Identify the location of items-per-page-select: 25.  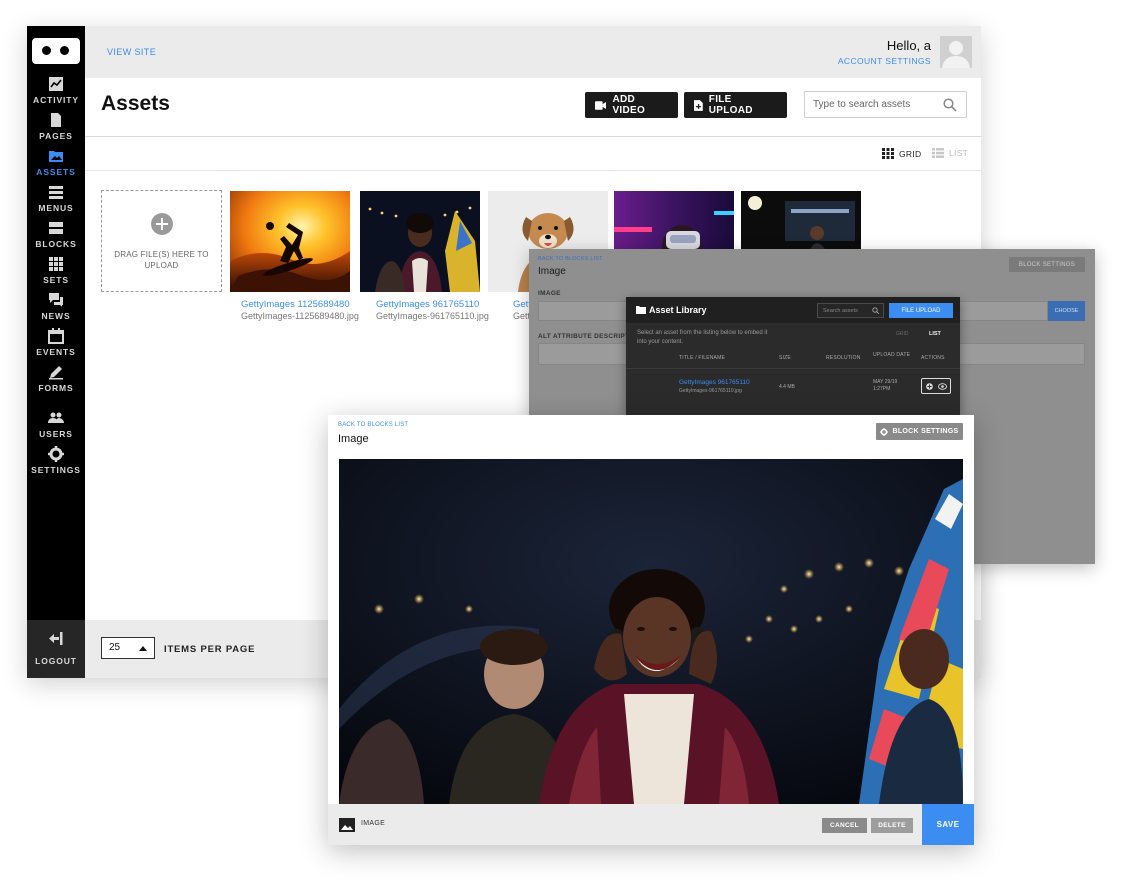
(128, 648).